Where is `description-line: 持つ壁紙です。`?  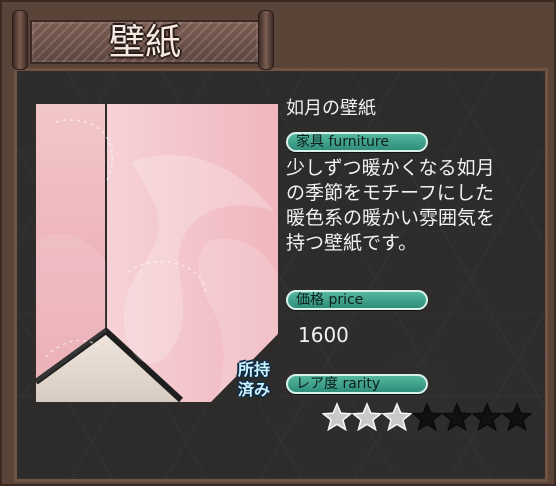
description-line: 持つ壁紙です。 is located at coordinates (352, 243).